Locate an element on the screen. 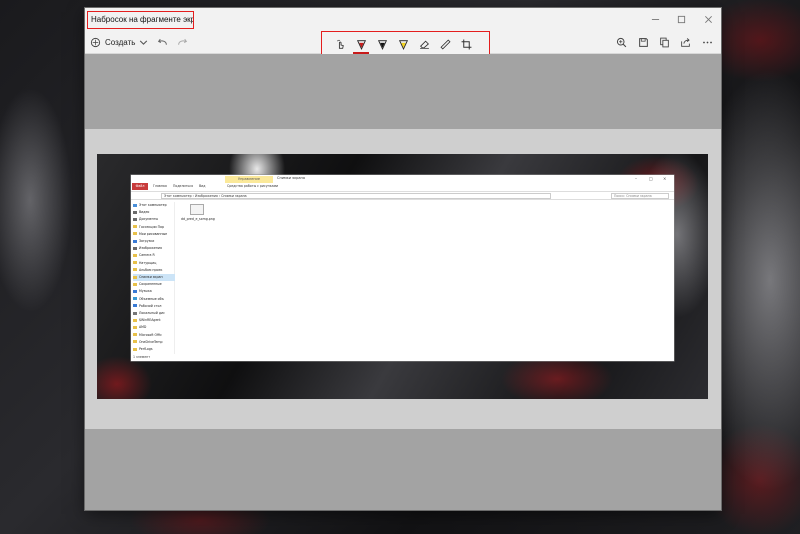  chevron-down-icon is located at coordinates (143, 42).